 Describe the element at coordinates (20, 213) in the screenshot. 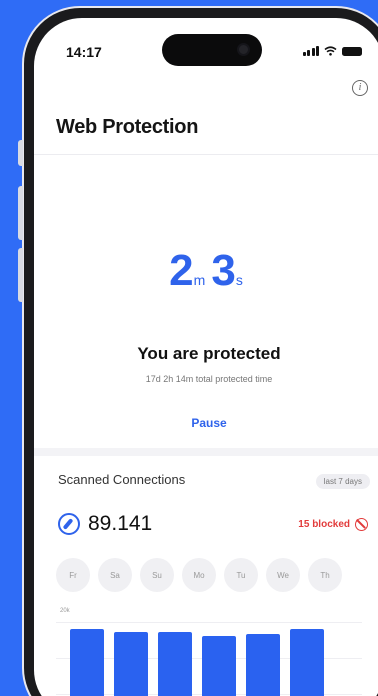

I see `volume-up-button` at that location.